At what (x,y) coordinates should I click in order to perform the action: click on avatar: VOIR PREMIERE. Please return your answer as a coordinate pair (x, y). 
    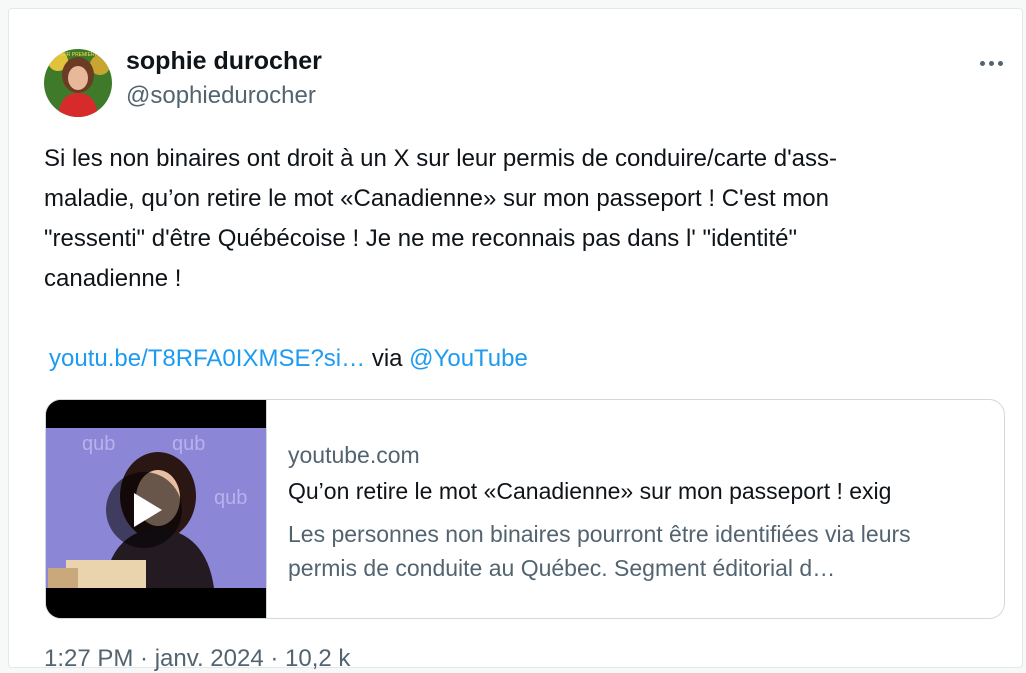
    Looking at the image, I should click on (78, 83).